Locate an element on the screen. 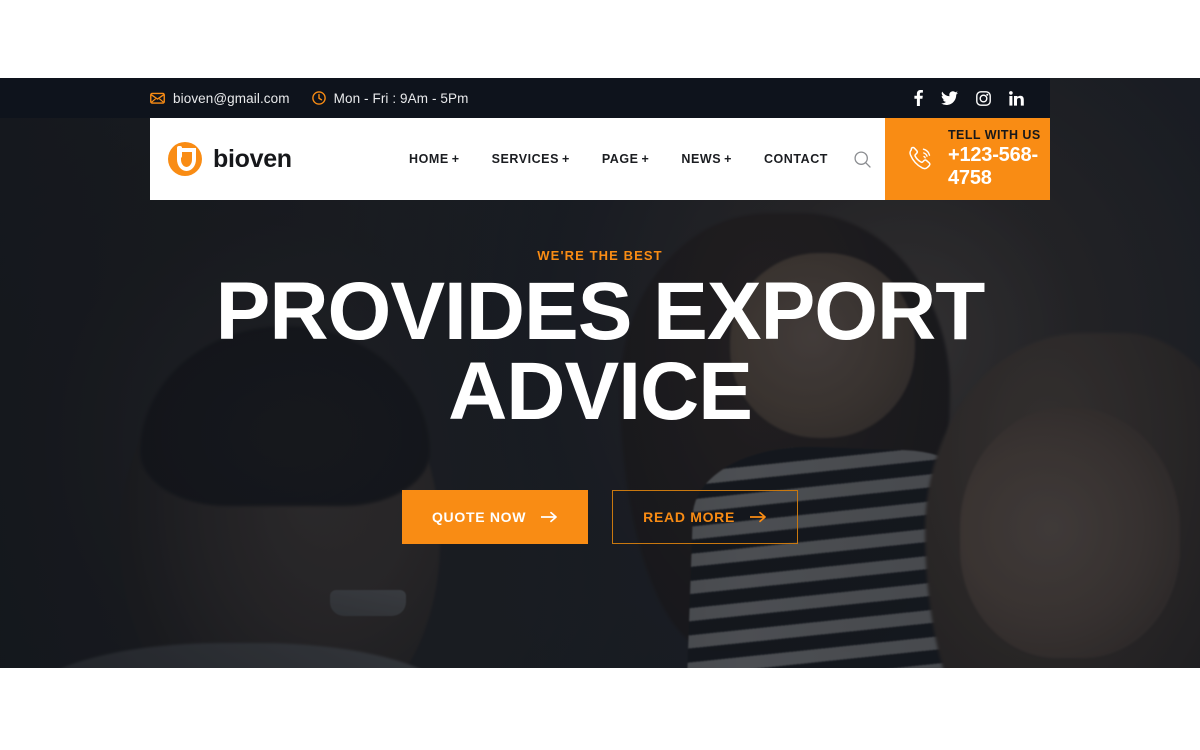 This screenshot has height=750, width=1200. tell-with-us-label: TELL WITH US is located at coordinates (994, 135).